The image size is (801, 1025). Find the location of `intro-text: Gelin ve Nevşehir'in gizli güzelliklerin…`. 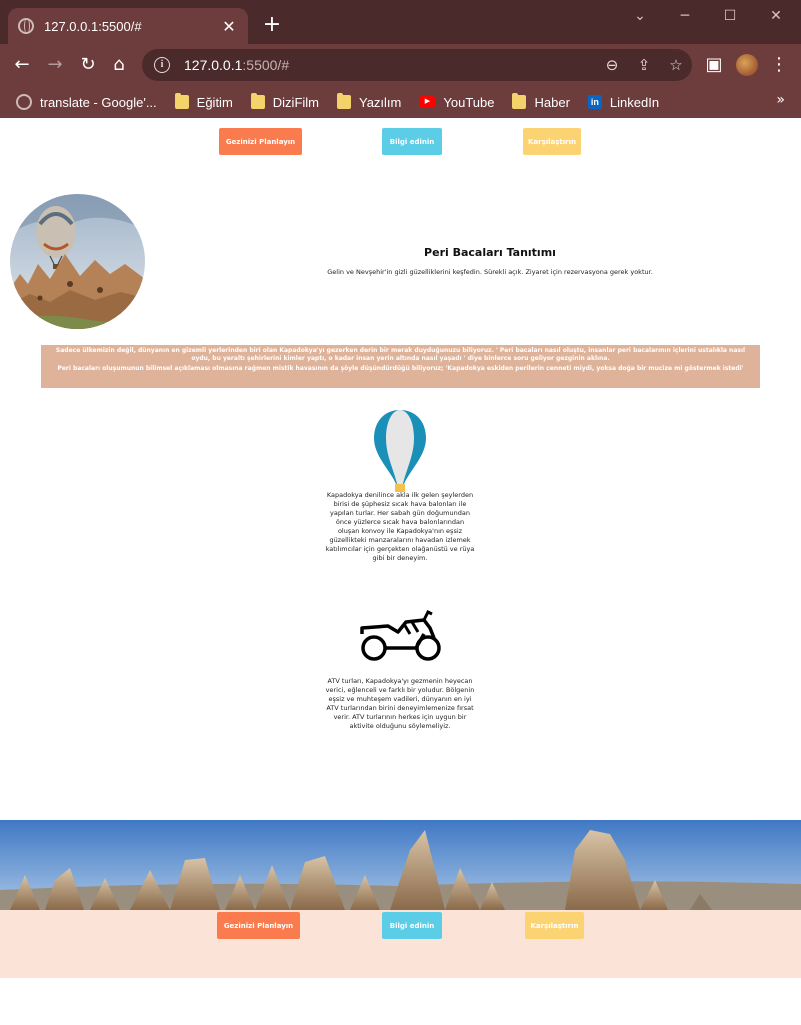

intro-text: Gelin ve Nevşehir'in gizli güzelliklerin… is located at coordinates (490, 272).